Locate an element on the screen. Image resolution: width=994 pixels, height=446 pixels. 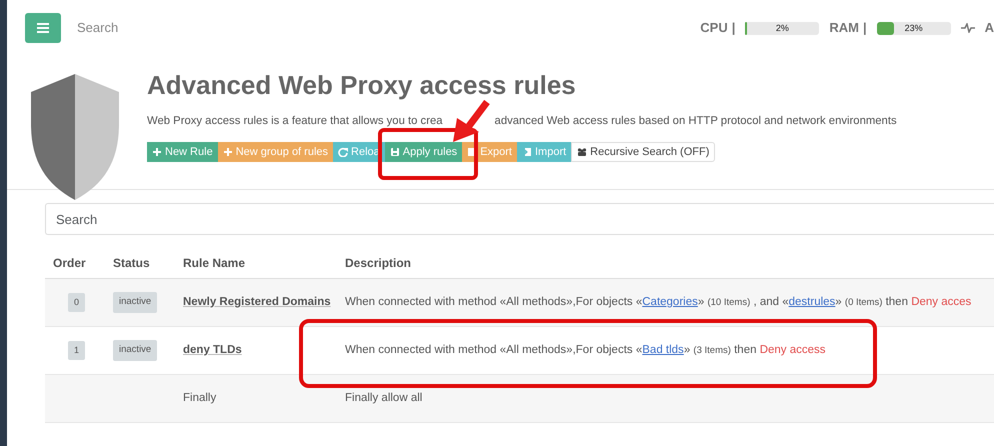
new-button: New Rule is located at coordinates (182, 152).